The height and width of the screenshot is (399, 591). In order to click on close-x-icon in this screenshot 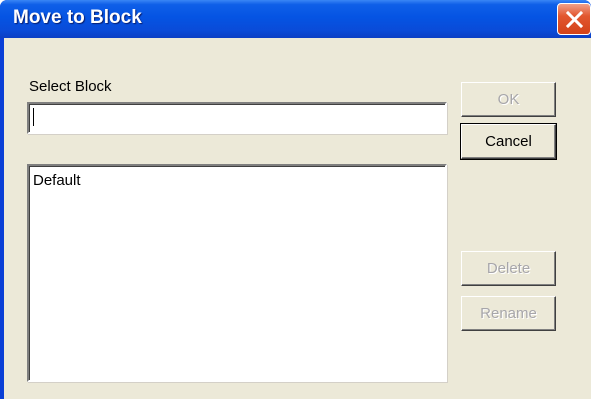, I will do `click(574, 19)`.